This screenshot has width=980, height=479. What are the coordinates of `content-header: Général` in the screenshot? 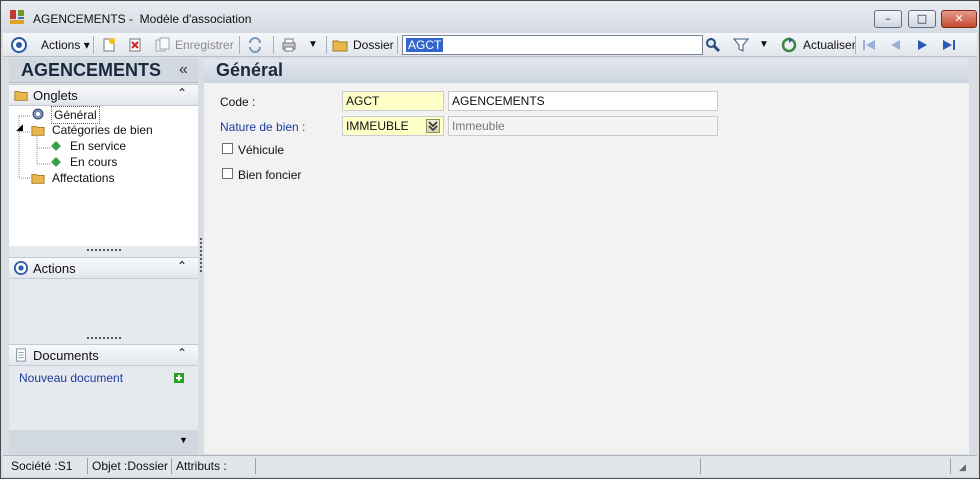 It's located at (586, 71).